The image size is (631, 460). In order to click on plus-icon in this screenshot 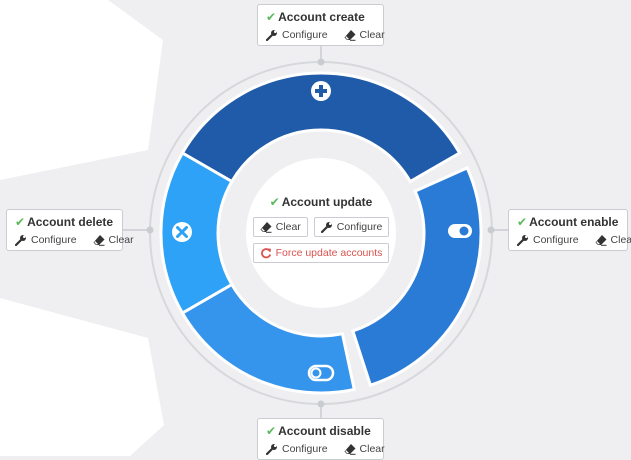, I will do `click(321, 91)`.